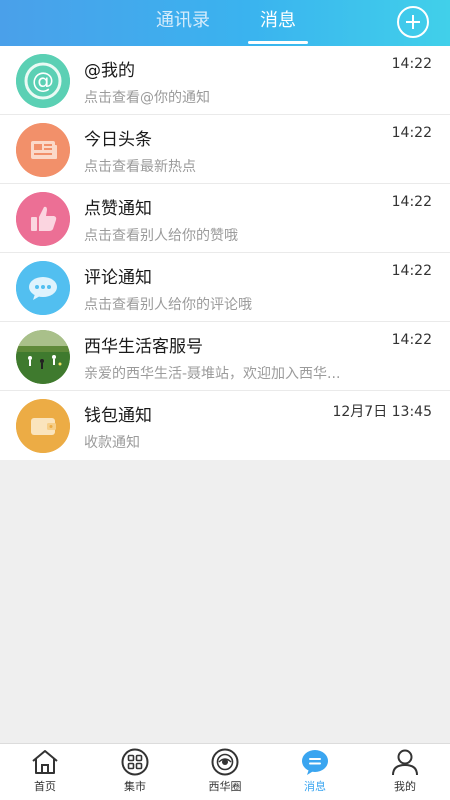 Image resolution: width=450 pixels, height=800 pixels. I want to click on nav-market: 集市, so click(135, 772).